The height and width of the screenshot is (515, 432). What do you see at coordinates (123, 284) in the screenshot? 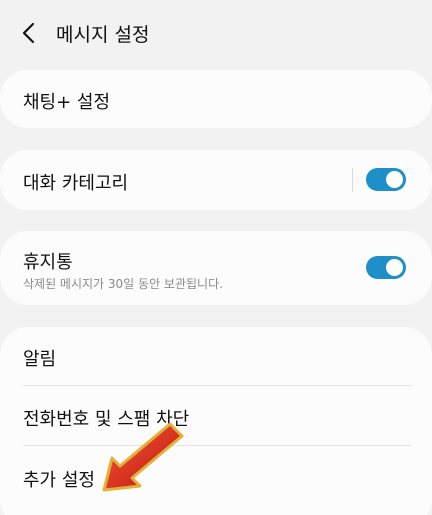
I see `trash-description: 삭제된 메시지가 30일 동안 보관됩니다.` at bounding box center [123, 284].